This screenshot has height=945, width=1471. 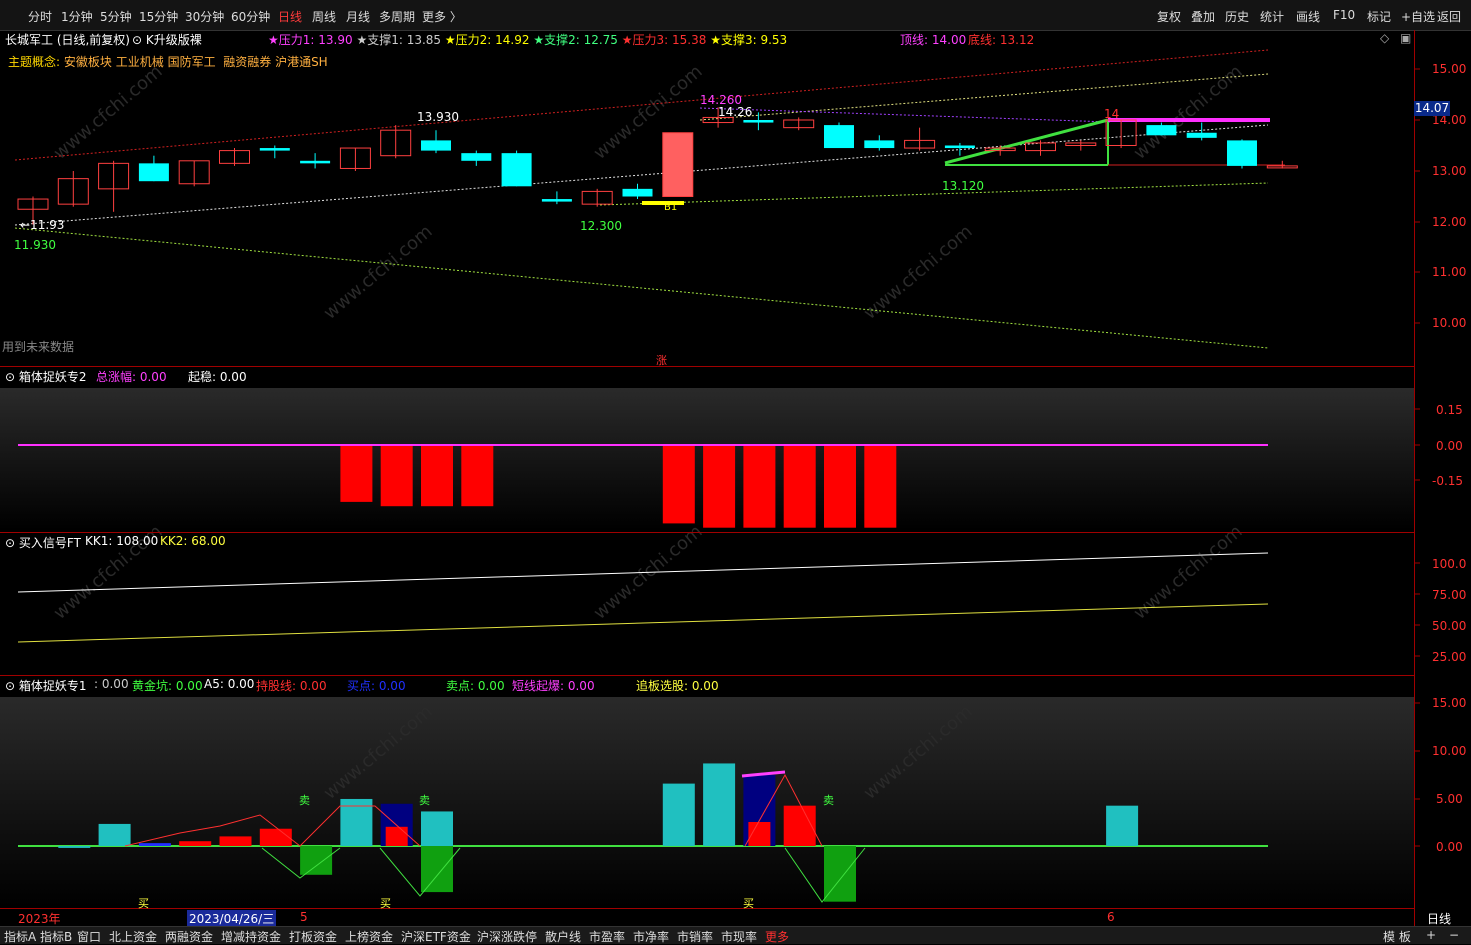 I want to click on tab-more: 更多, so click(x=777, y=936).